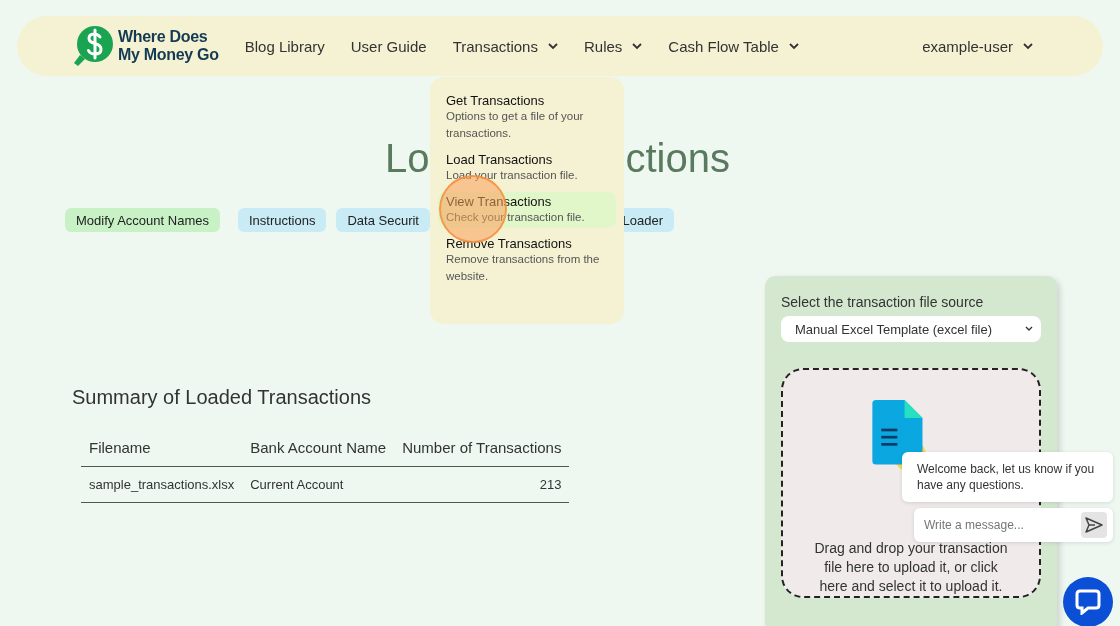 The width and height of the screenshot is (1120, 626). What do you see at coordinates (527, 168) in the screenshot?
I see `menu-item: Load Transactions Load your transaction file.` at bounding box center [527, 168].